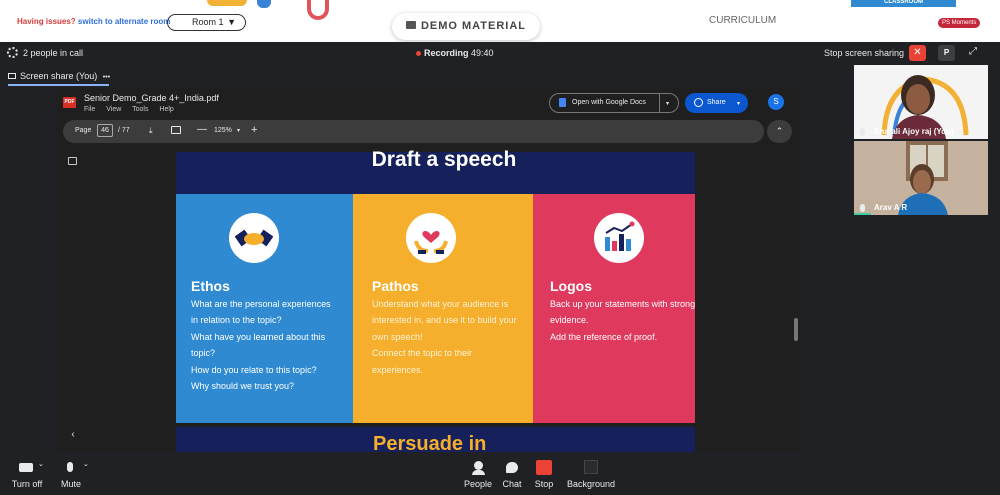 This screenshot has width=1000, height=495. What do you see at coordinates (619, 238) in the screenshot?
I see `analytics-chart-icon` at bounding box center [619, 238].